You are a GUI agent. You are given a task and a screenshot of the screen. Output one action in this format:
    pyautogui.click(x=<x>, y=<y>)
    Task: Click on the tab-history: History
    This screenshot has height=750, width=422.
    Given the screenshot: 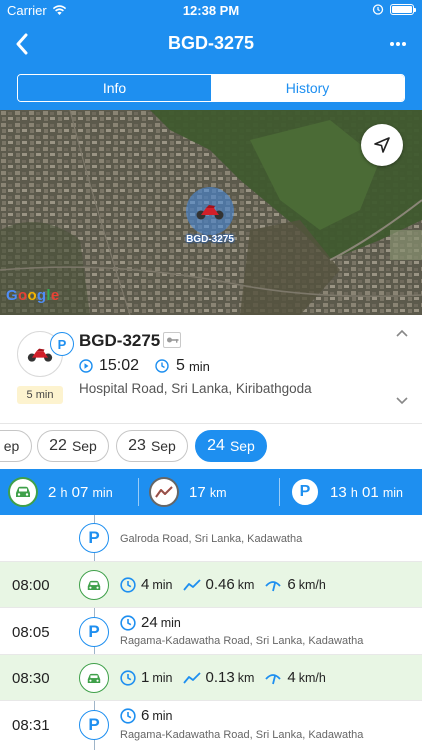 What is the action you would take?
    pyautogui.click(x=307, y=88)
    